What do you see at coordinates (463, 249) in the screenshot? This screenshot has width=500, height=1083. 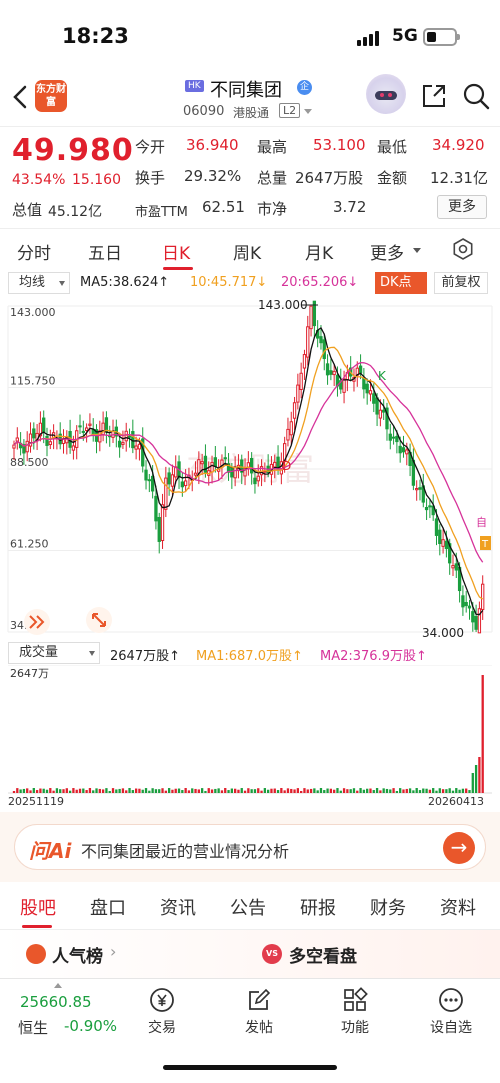 I see `gear-icon` at bounding box center [463, 249].